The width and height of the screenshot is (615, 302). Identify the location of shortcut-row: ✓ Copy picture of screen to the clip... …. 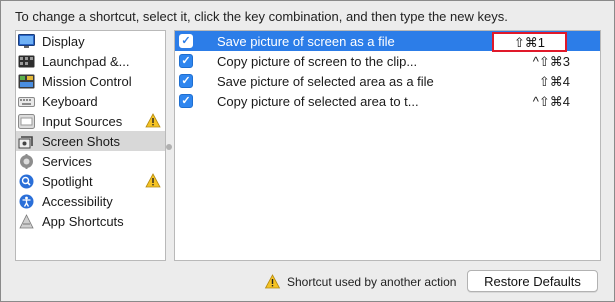
(387, 61).